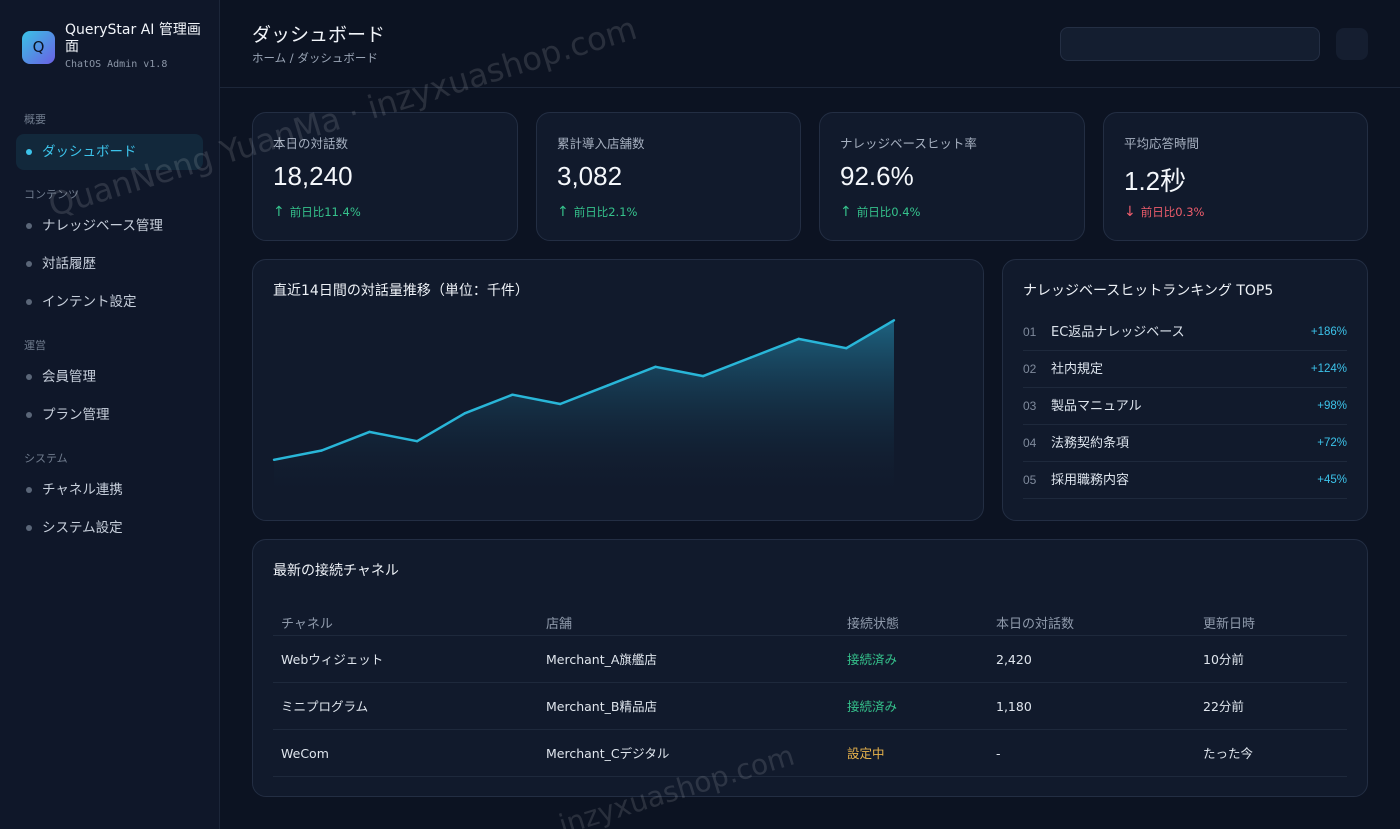  I want to click on stat-label: 本日の対話数, so click(311, 143).